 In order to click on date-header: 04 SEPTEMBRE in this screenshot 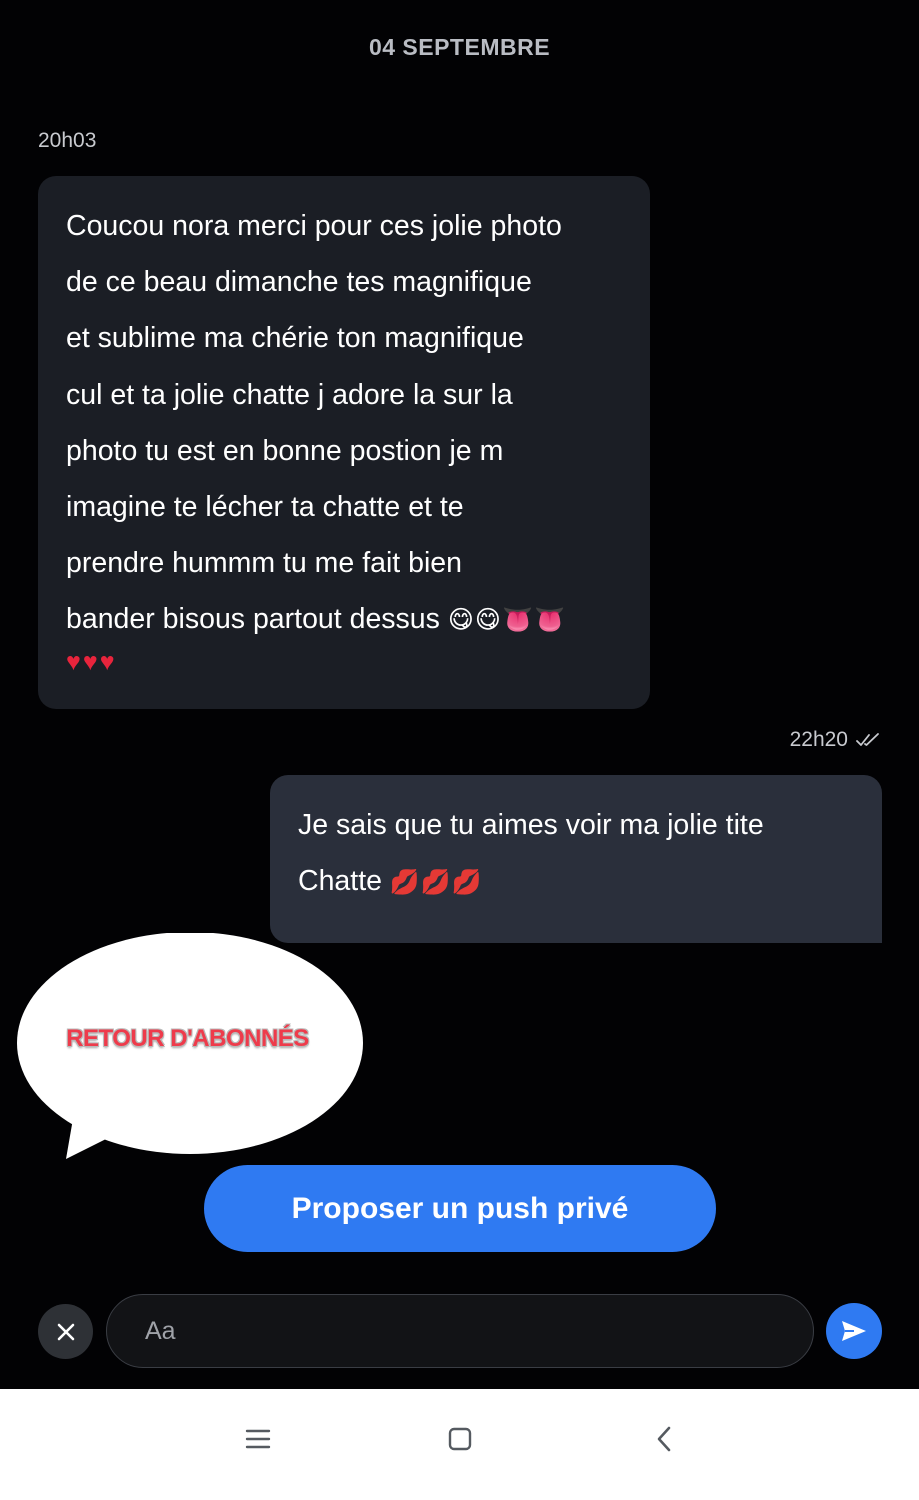, I will do `click(459, 47)`.